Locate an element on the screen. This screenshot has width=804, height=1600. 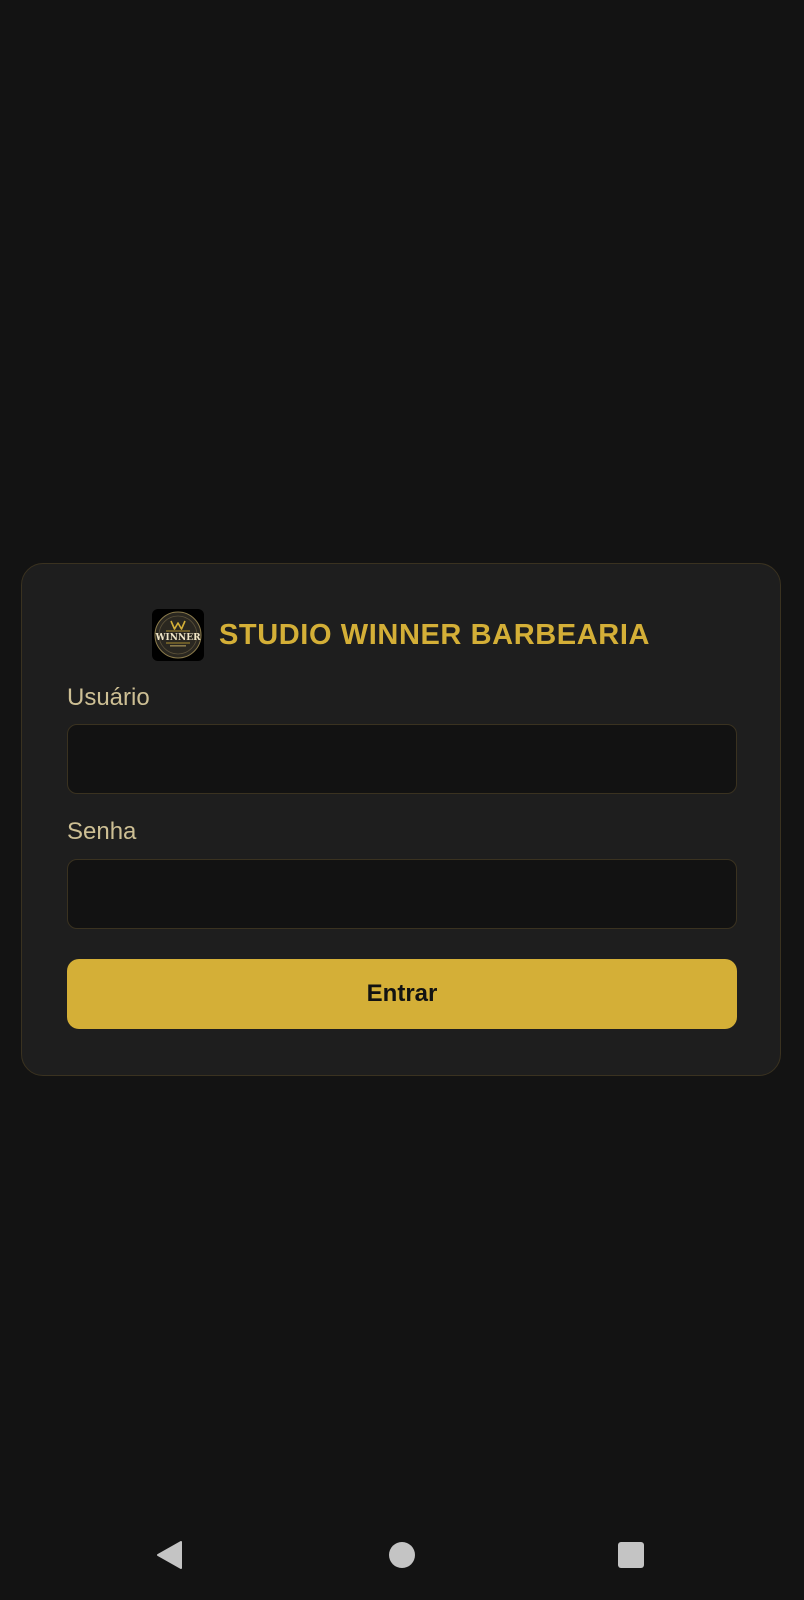
app-title: STUDIO WINNER BARBEARIA is located at coordinates (434, 634).